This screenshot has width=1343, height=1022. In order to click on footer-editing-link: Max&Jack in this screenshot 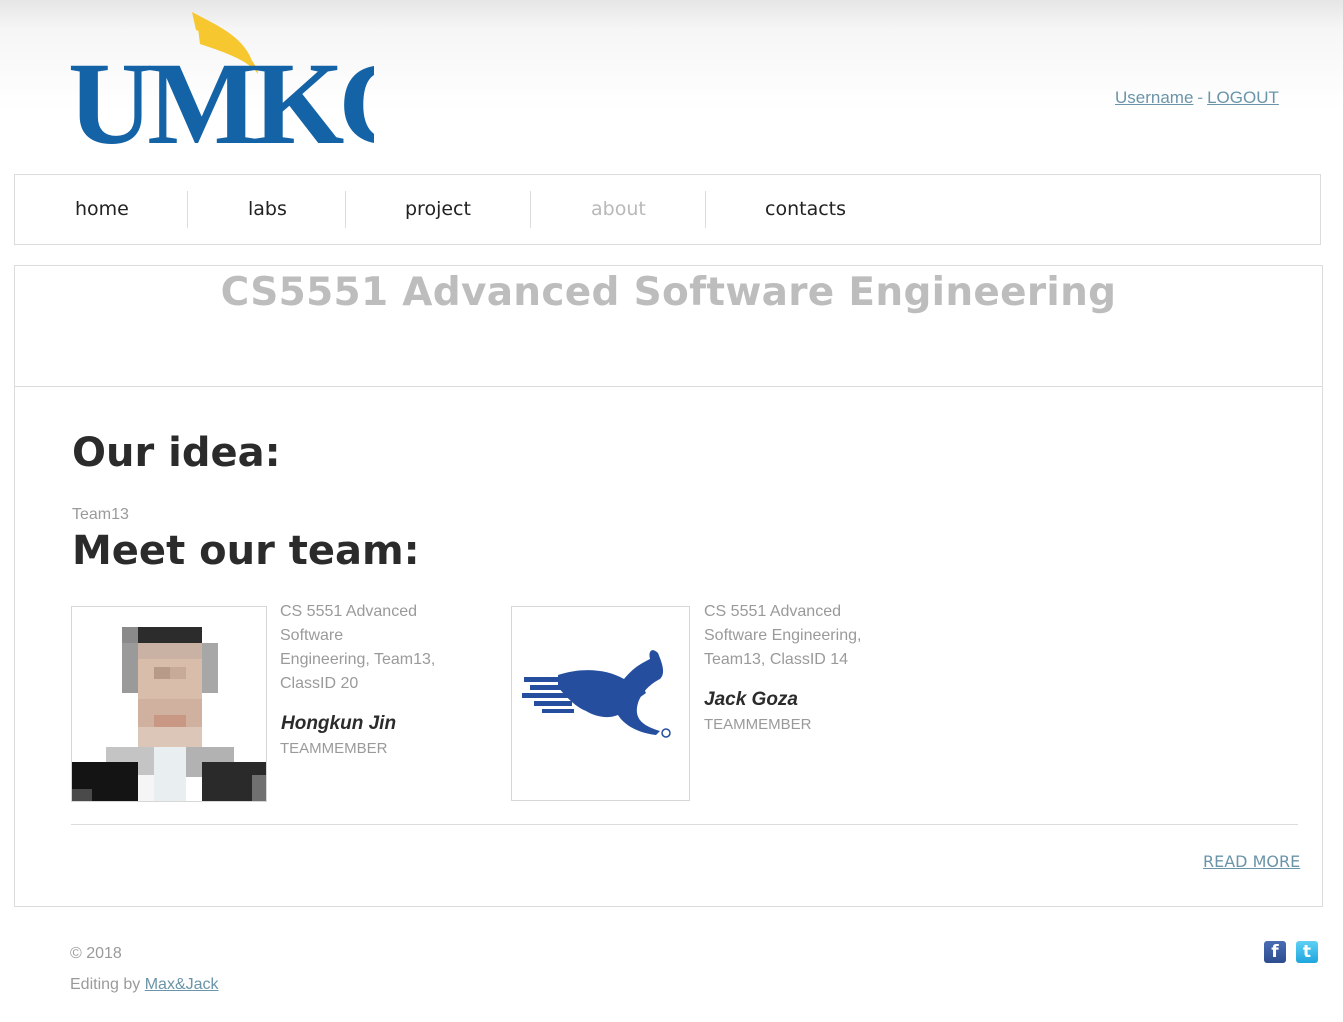, I will do `click(182, 984)`.